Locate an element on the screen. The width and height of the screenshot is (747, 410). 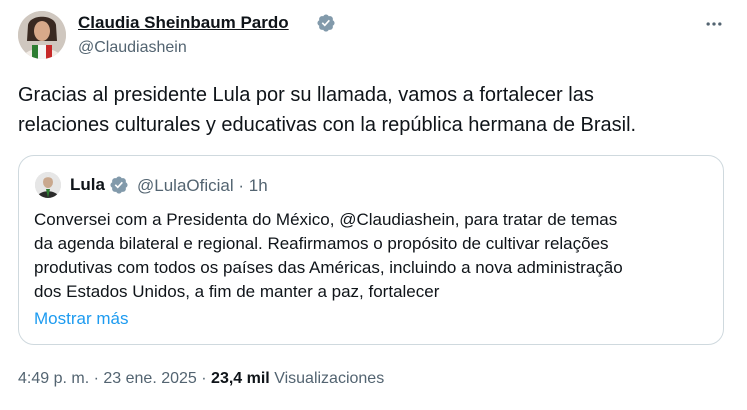
author-name: Claudia Sheinbaum Pardo is located at coordinates (183, 23).